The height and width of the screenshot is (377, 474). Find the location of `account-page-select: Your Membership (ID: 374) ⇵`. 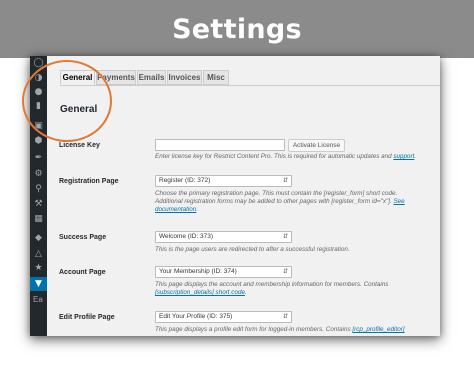

account-page-select: Your Membership (ID: 374) ⇵ is located at coordinates (223, 272).